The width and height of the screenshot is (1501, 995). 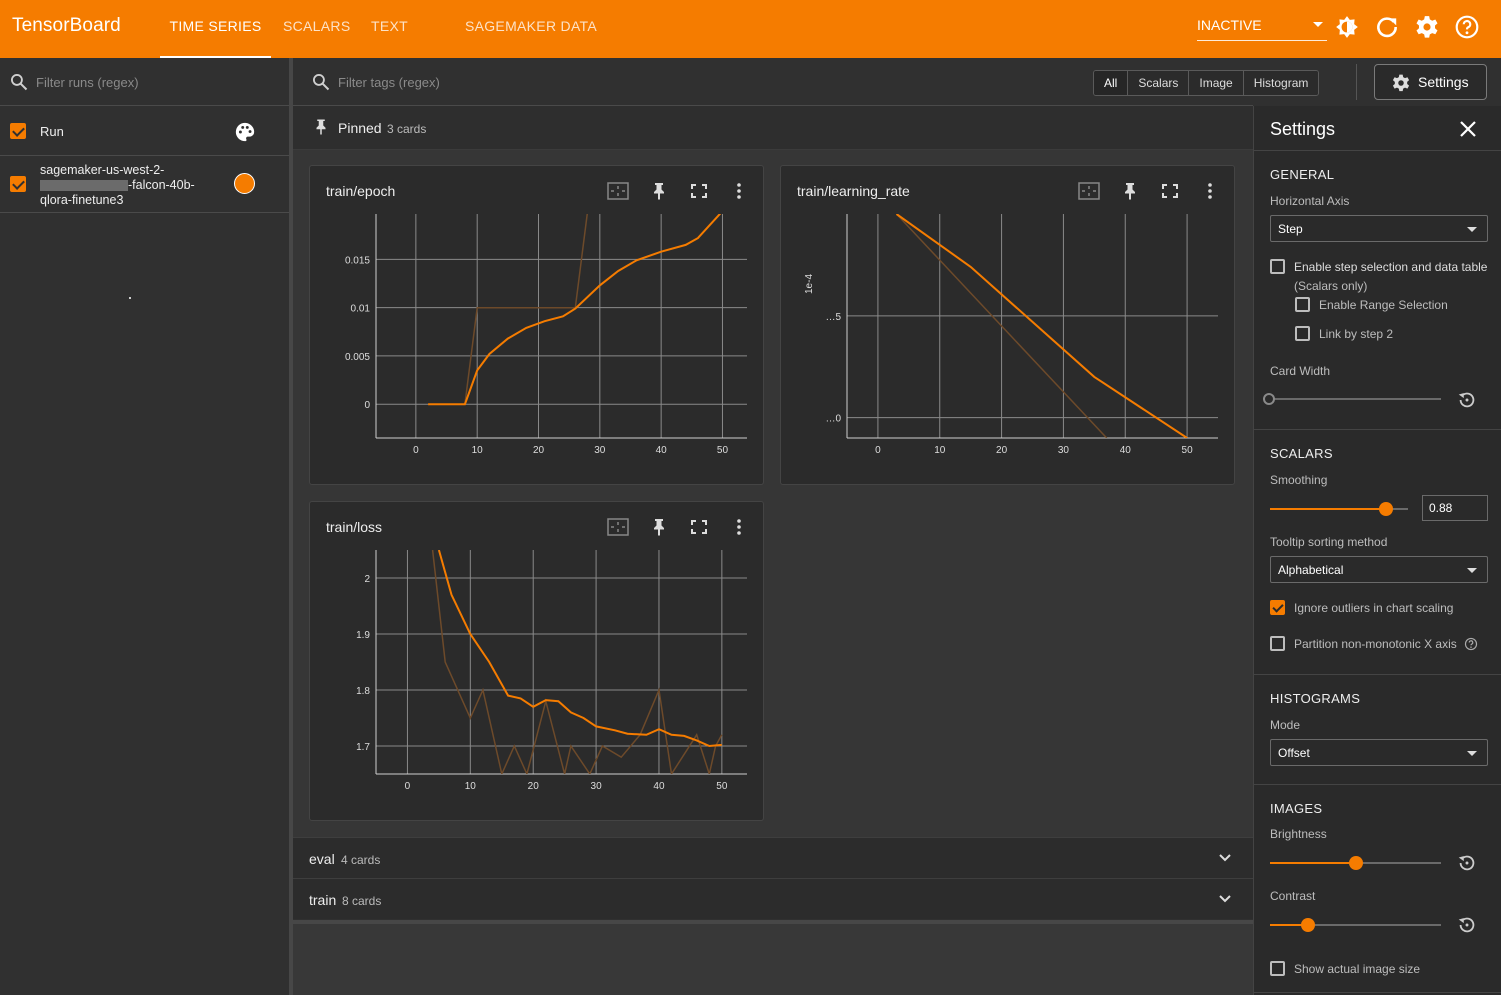 What do you see at coordinates (1300, 371) in the screenshot?
I see `card-width-label: Card Width` at bounding box center [1300, 371].